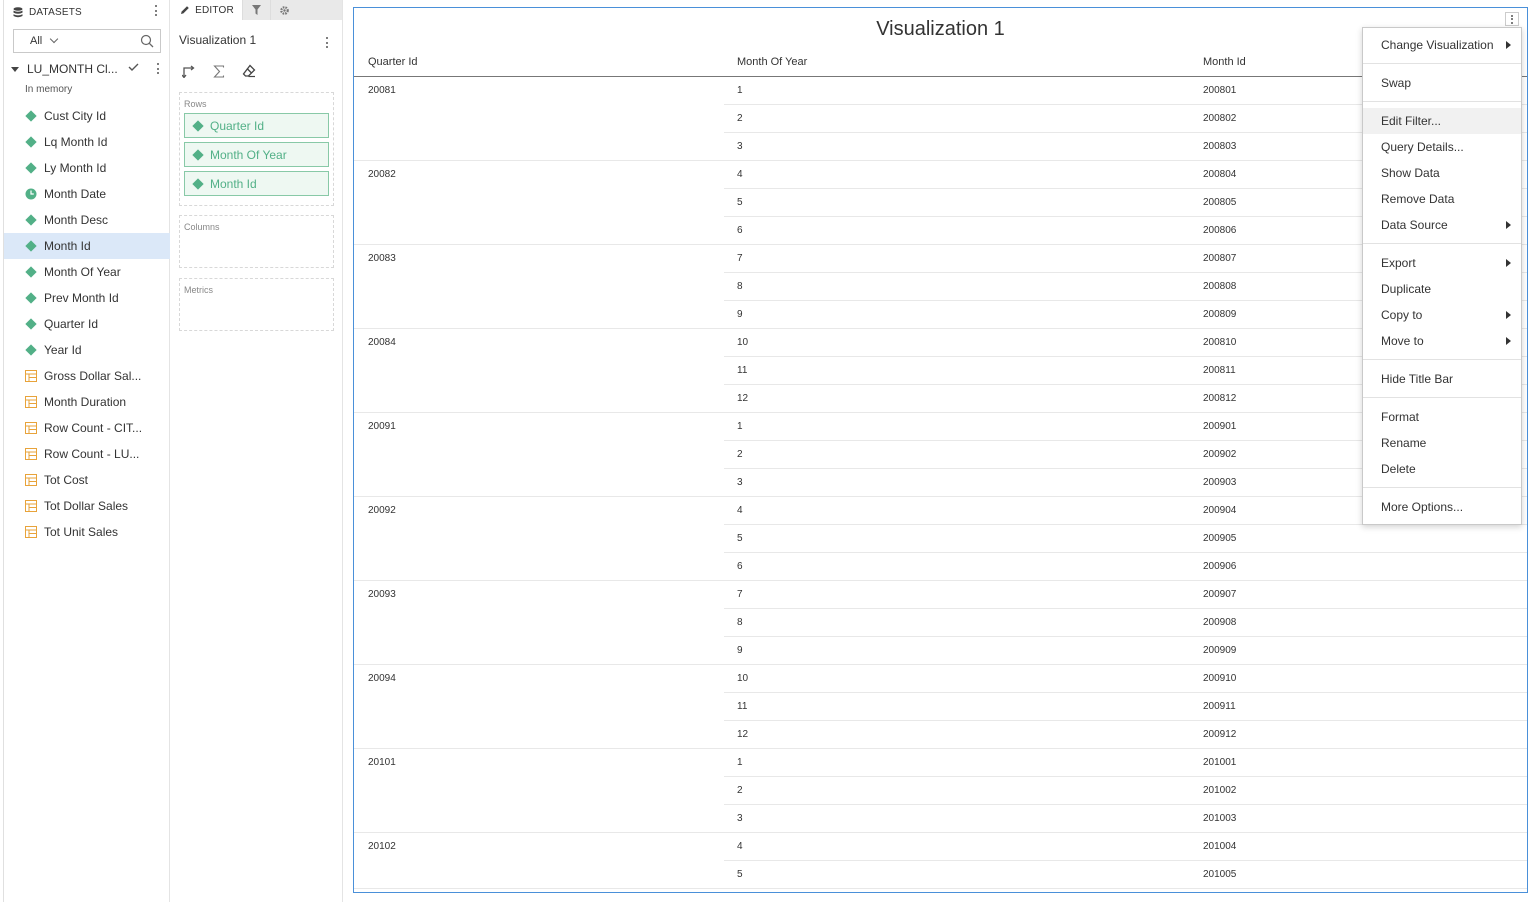  What do you see at coordinates (87, 142) in the screenshot?
I see `dataset-field-lq-month-id: Lq Month Id` at bounding box center [87, 142].